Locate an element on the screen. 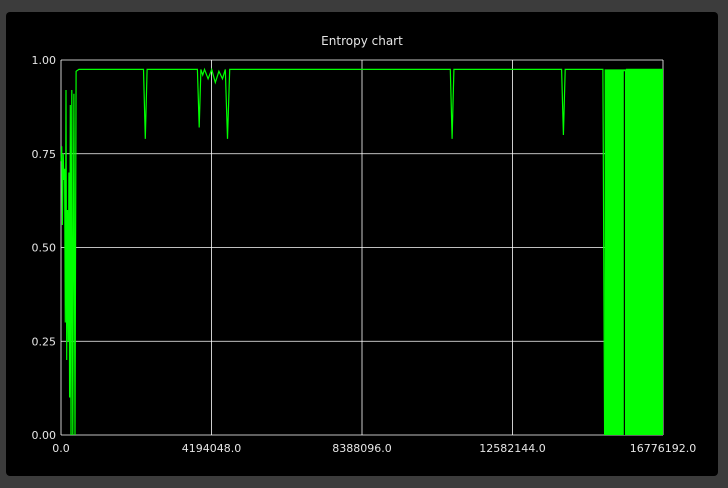 This screenshot has width=728, height=488. y-tick-label: 1.00 is located at coordinates (44, 60).